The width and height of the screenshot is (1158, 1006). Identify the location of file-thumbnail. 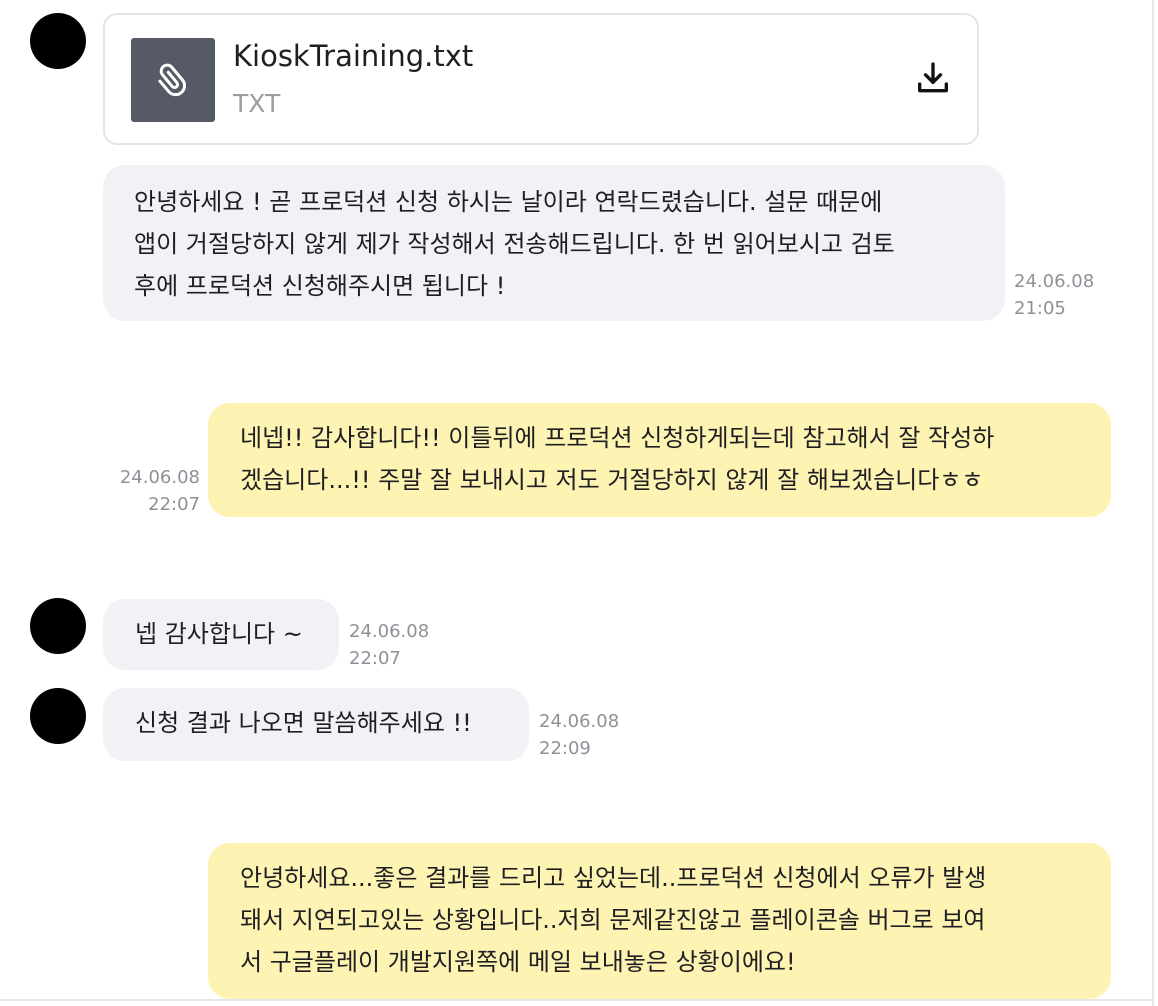
(173, 80).